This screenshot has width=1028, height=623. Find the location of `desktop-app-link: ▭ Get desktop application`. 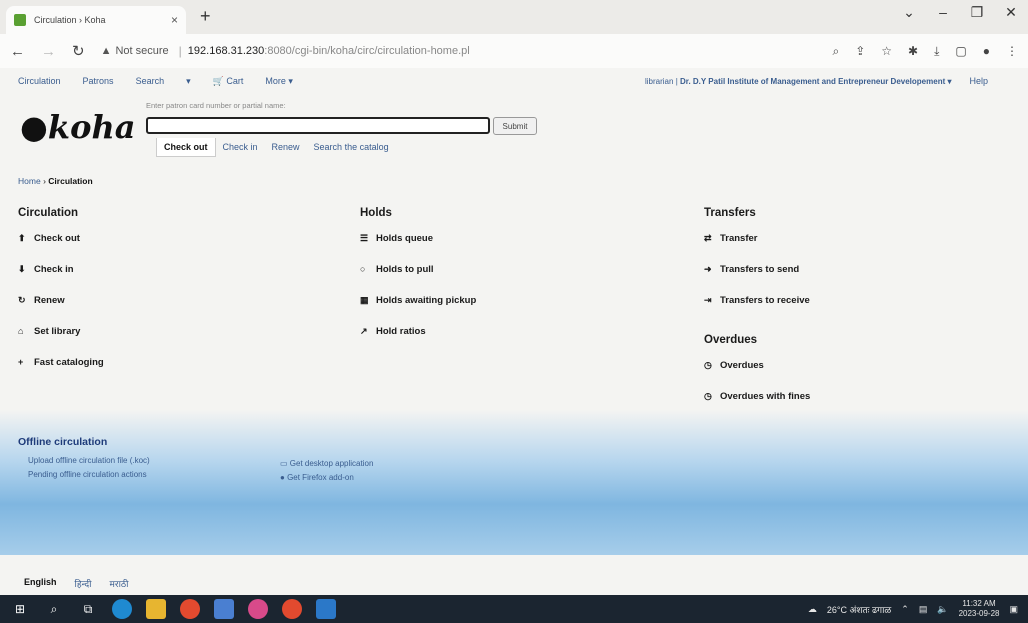

desktop-app-link: ▭ Get desktop application is located at coordinates (326, 464).